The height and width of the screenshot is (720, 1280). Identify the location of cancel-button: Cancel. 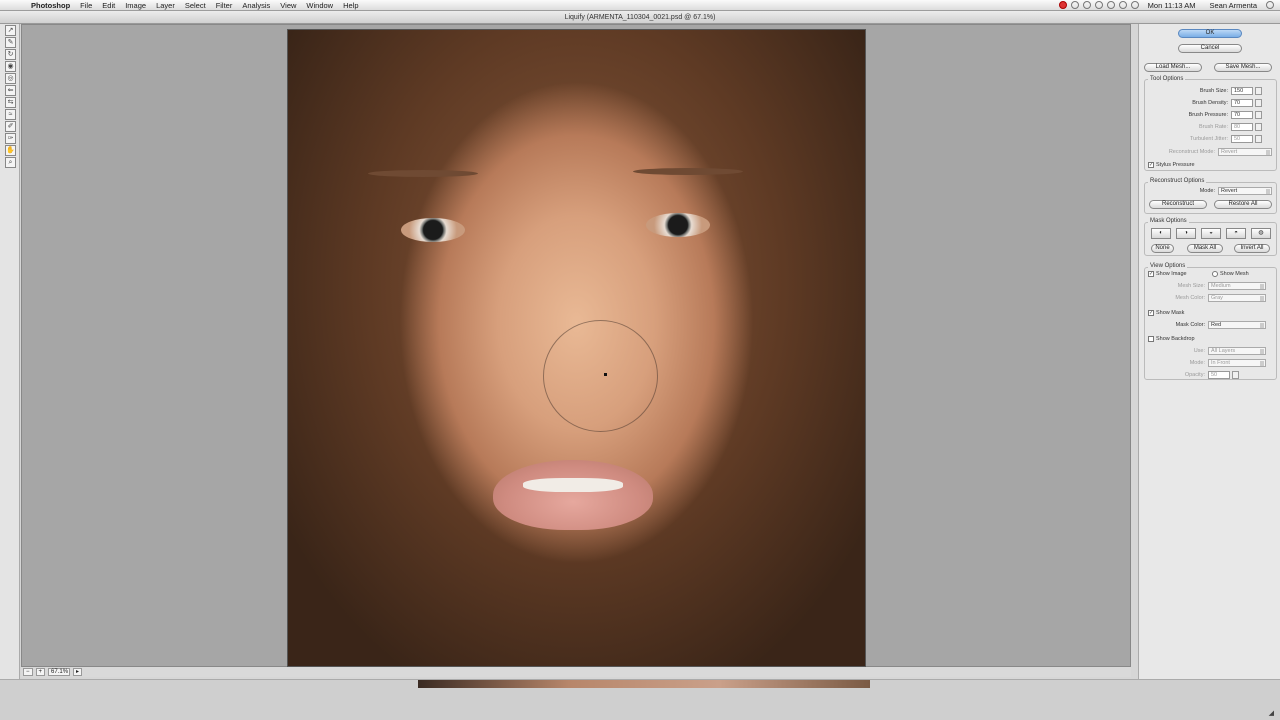
(1210, 48).